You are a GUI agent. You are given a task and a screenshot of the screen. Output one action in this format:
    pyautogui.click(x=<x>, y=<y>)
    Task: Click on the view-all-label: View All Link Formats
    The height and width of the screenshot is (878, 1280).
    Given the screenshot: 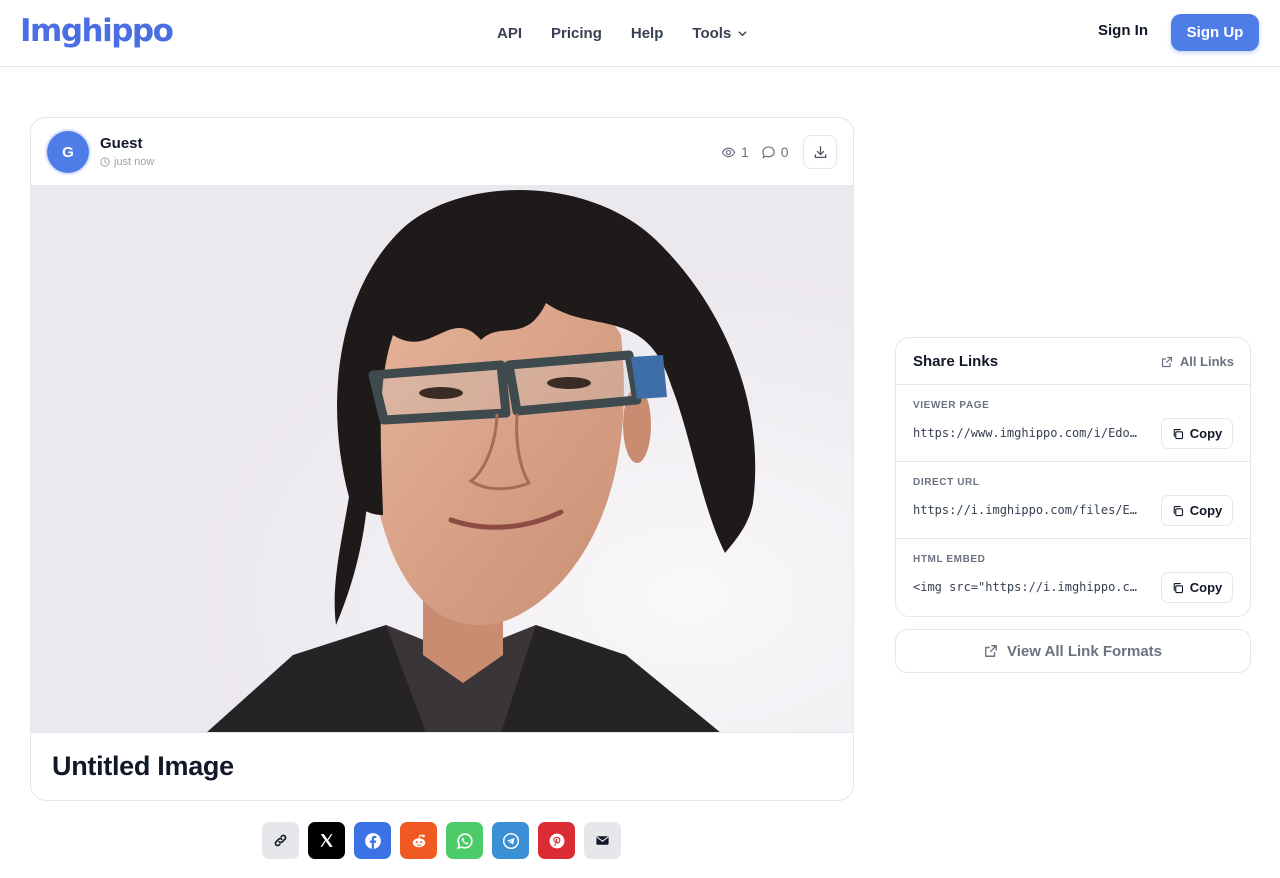 What is the action you would take?
    pyautogui.click(x=1084, y=651)
    